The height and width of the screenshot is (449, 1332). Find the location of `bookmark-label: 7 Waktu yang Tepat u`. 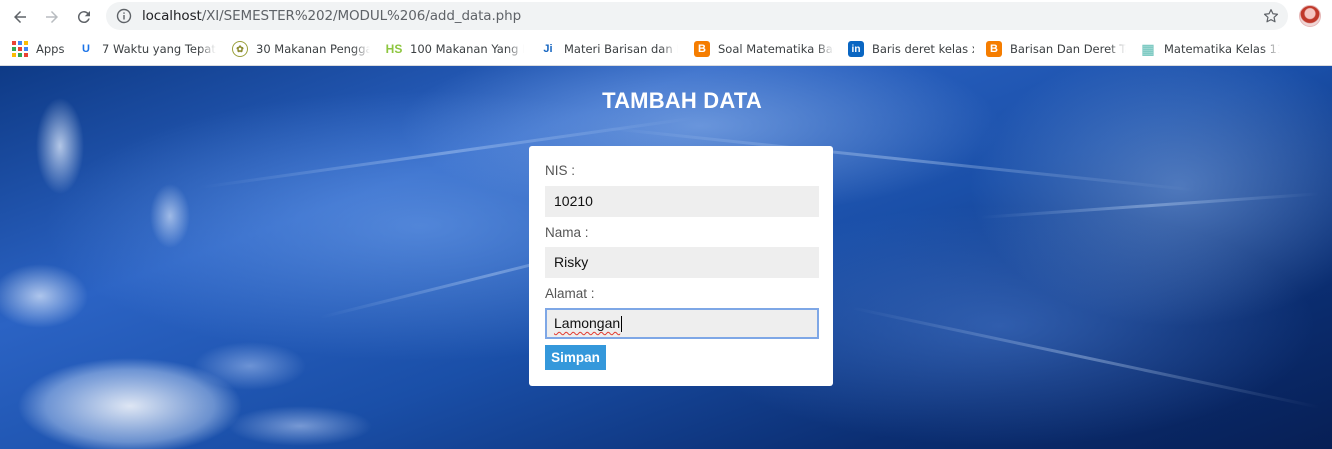

bookmark-label: 7 Waktu yang Tepat u is located at coordinates (159, 49).